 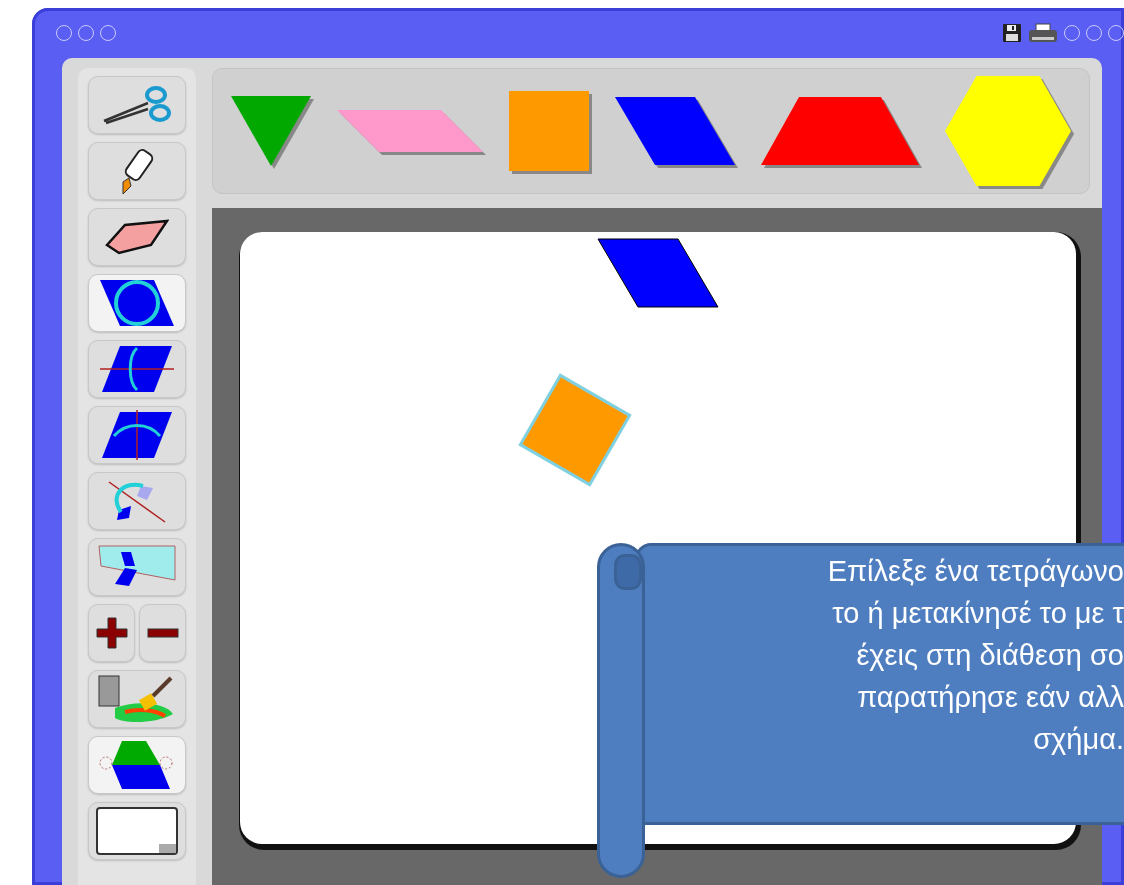 I want to click on instruction-text: Επίλεξε ένα τετράγωνο το ή μετακίνησέ το με τ έχεις στη διάθεση σο παρατήρησε εάν αλλ σχήμα., so click(x=975, y=655).